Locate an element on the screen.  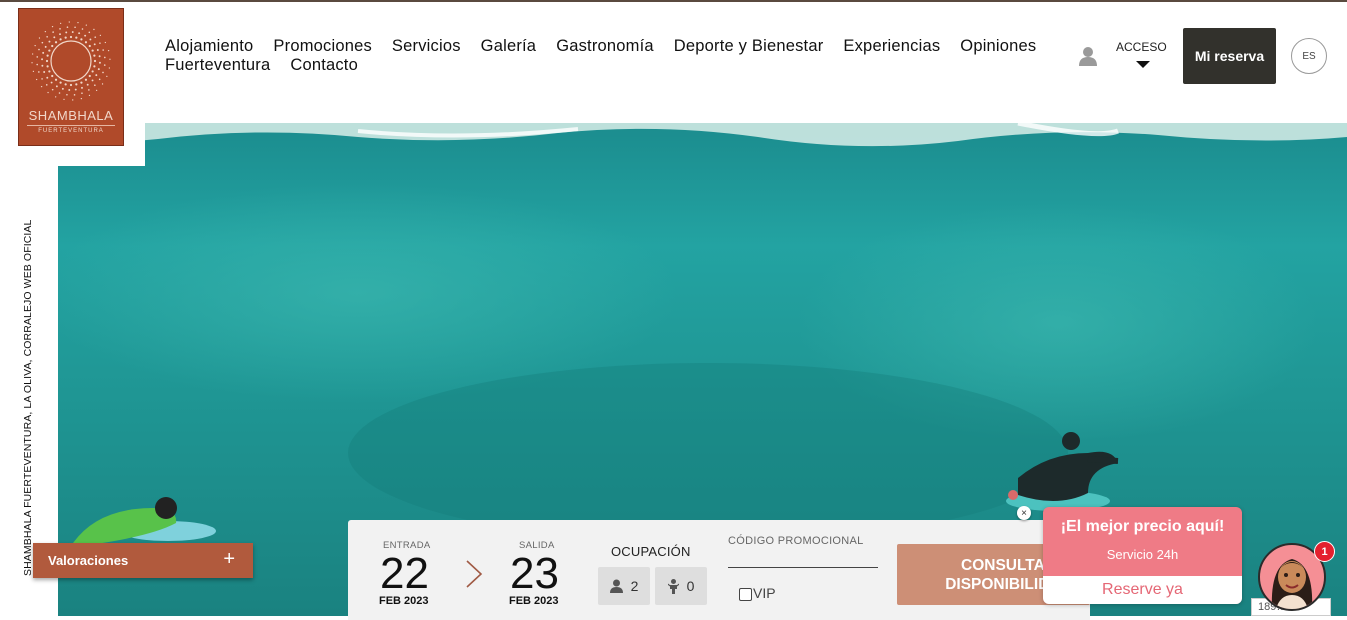
logo-name: SHAMBHALA is located at coordinates (71, 115).